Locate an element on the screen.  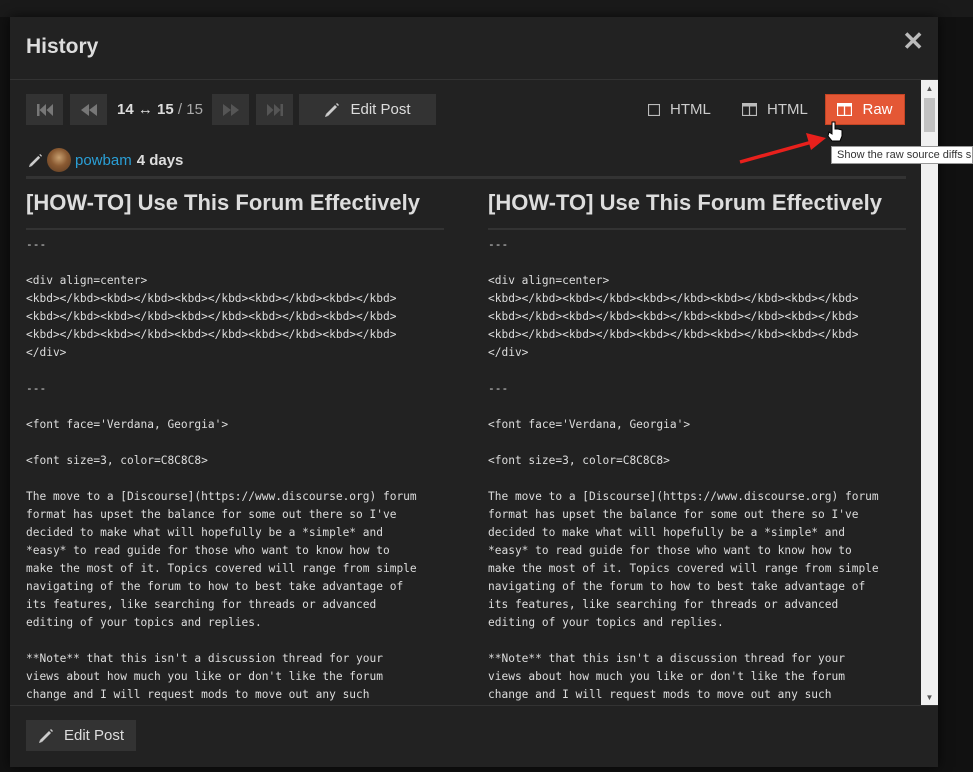
fast-forward-icon is located at coordinates (230, 109).